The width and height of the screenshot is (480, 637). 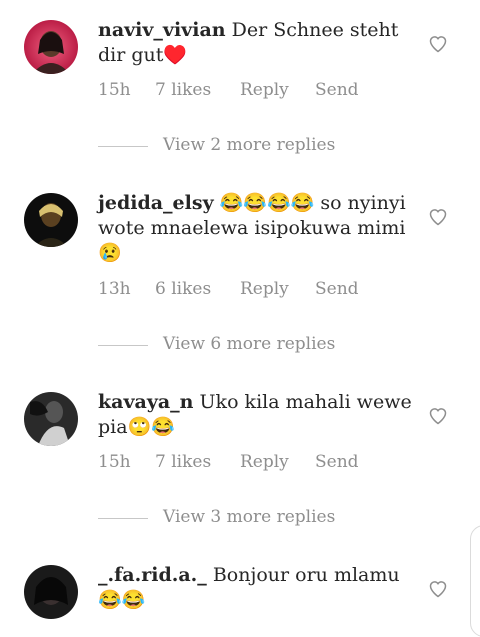 What do you see at coordinates (249, 344) in the screenshot?
I see `view-replies-label: View 6 more replies` at bounding box center [249, 344].